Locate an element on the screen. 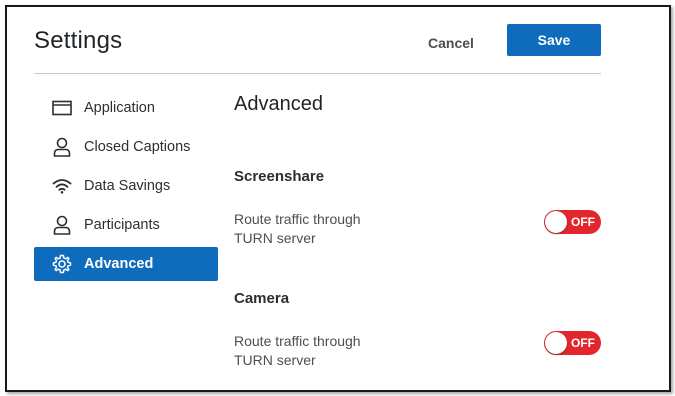 This screenshot has width=675, height=396. sidebar-item-closed-captions: Closed Captions is located at coordinates (126, 147).